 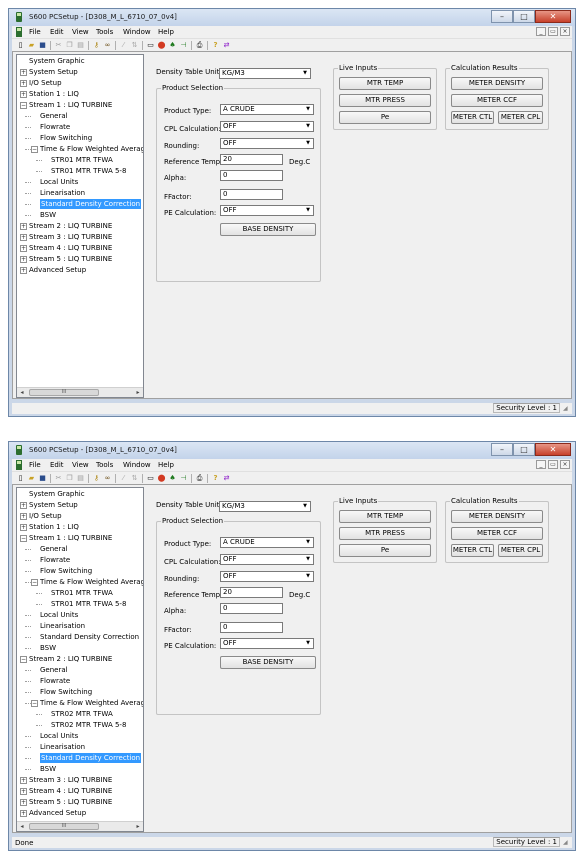 I want to click on menu-window: Window, so click(x=137, y=32).